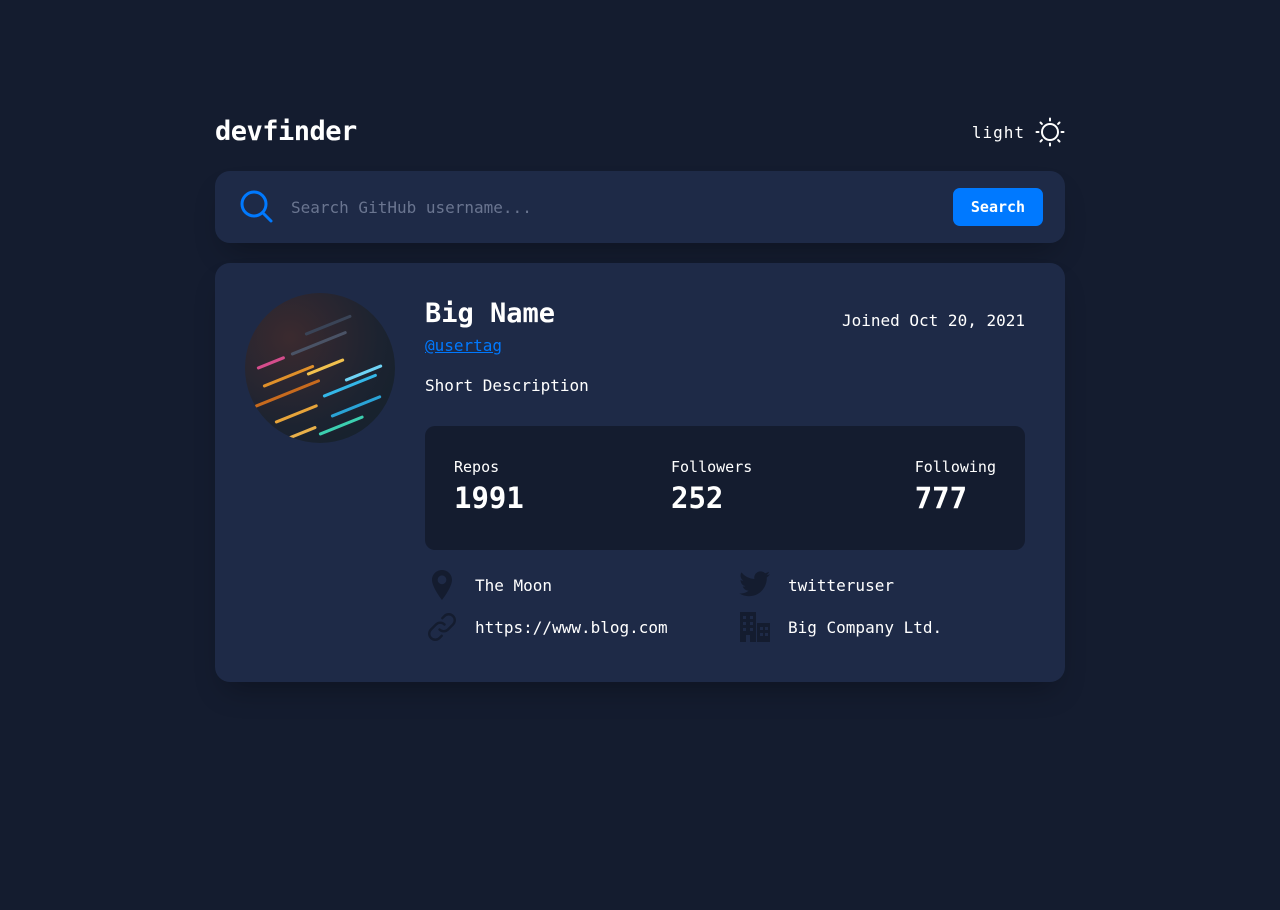  What do you see at coordinates (489, 498) in the screenshot?
I see `stat-repos-value: 1991` at bounding box center [489, 498].